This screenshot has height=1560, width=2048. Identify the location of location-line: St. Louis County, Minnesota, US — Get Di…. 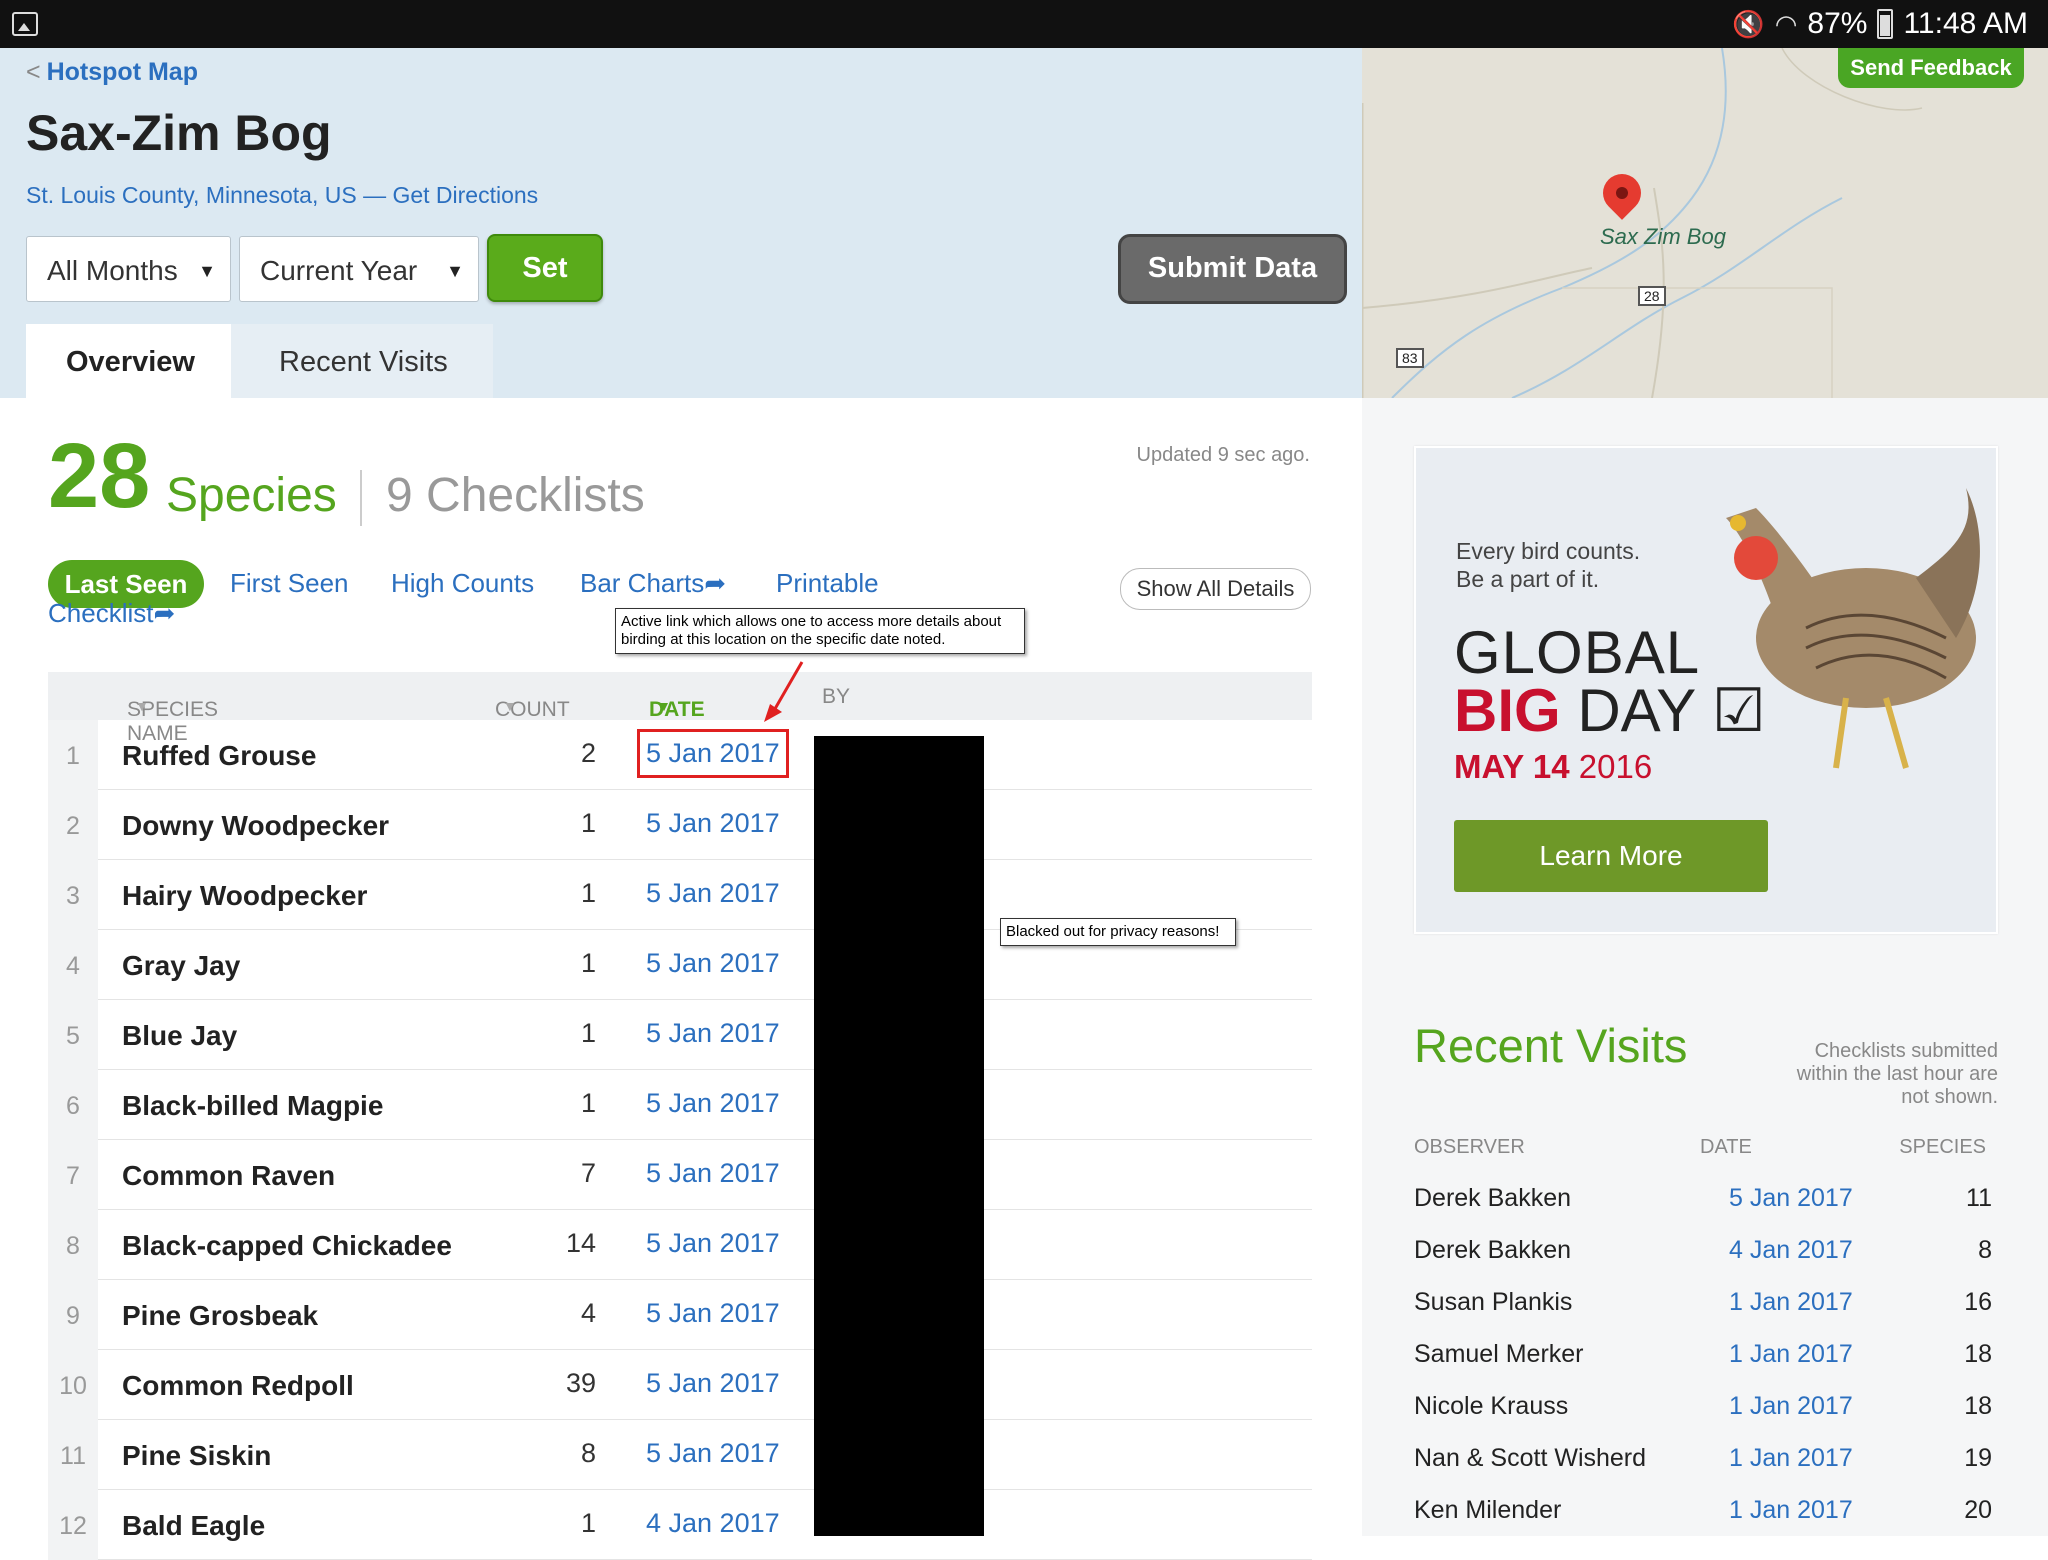
(282, 195).